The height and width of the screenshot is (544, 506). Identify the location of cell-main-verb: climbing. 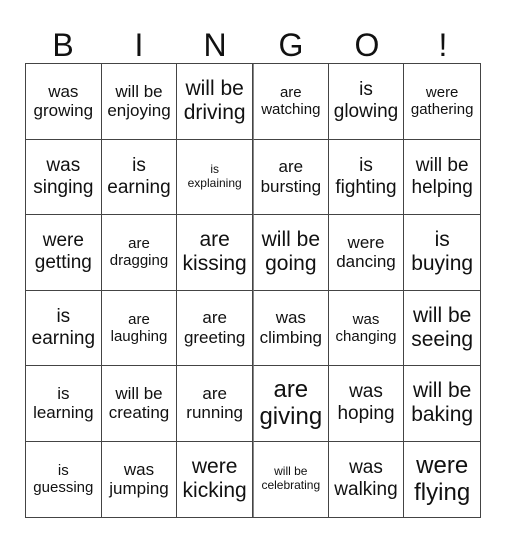
(290, 337).